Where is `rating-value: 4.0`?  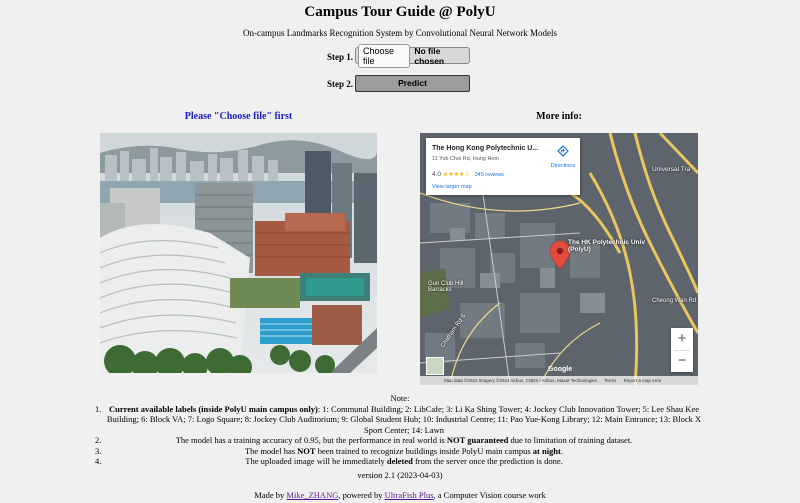
rating-value: 4.0 is located at coordinates (437, 174).